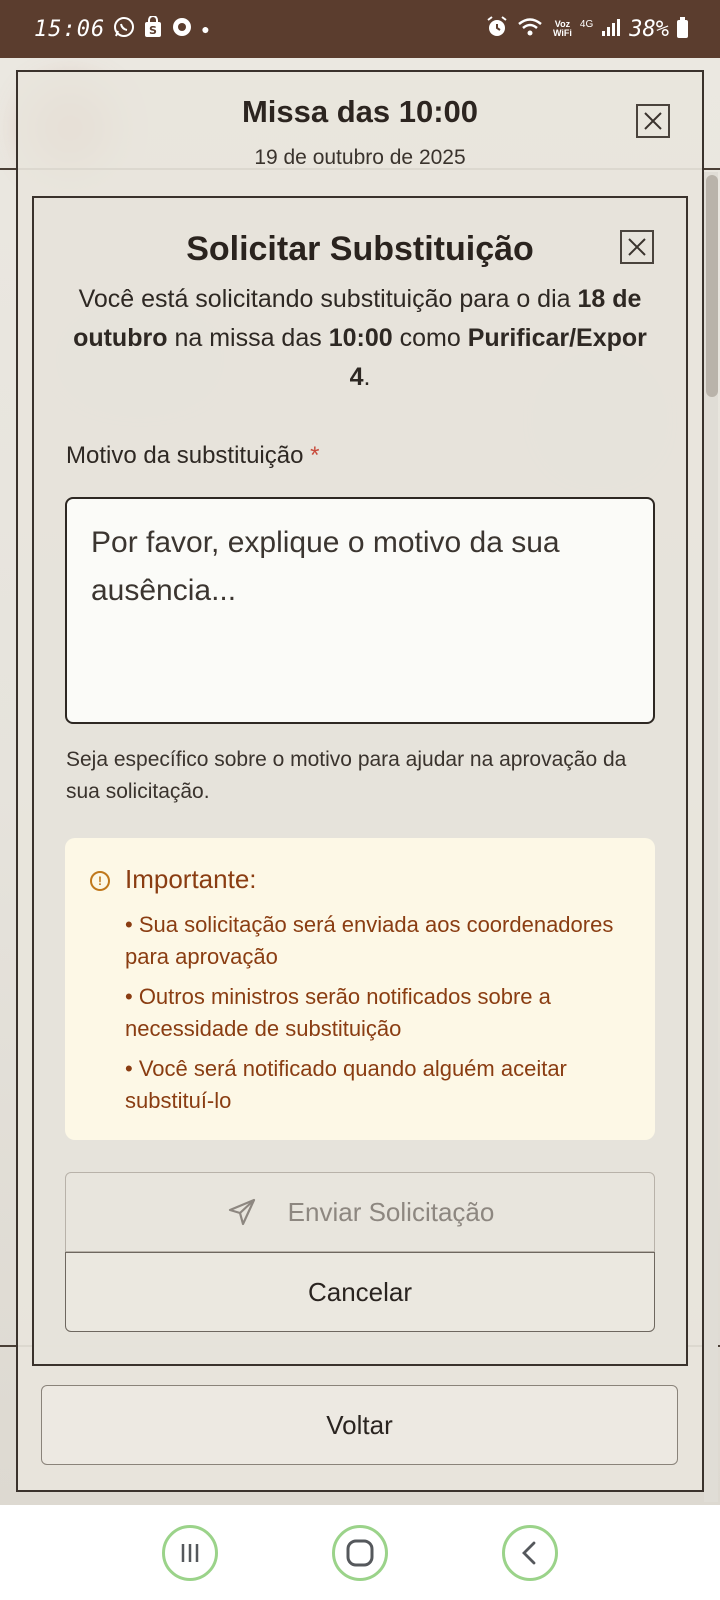 This screenshot has height=1600, width=720. I want to click on scrollbar-thumb, so click(712, 286).